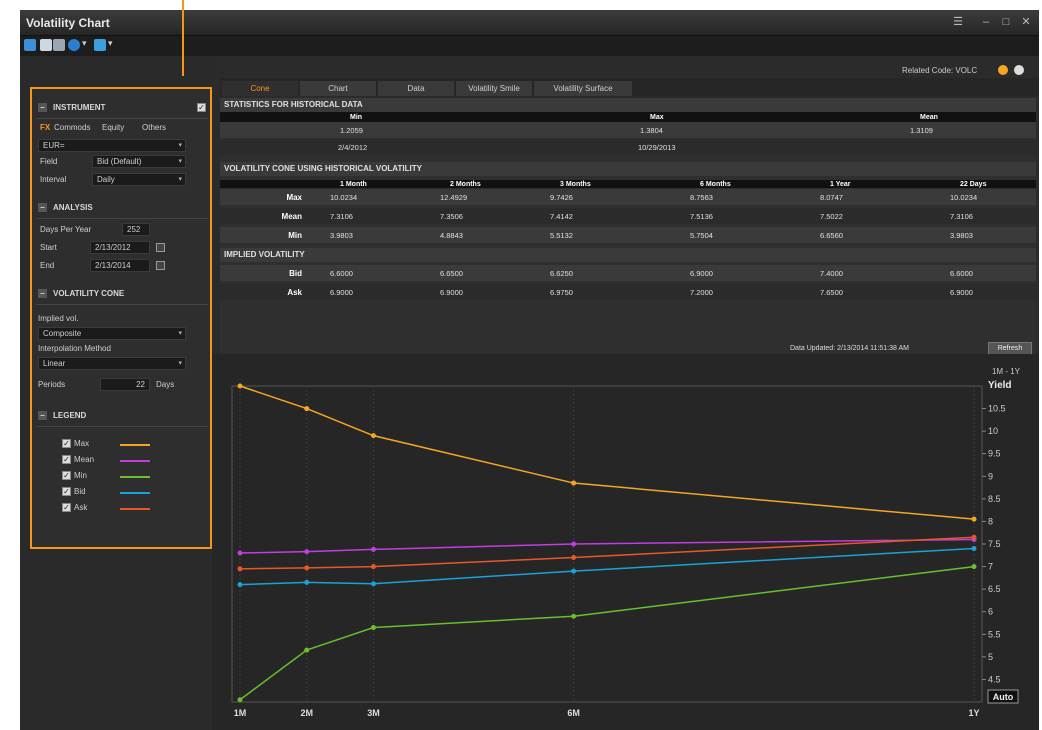 This screenshot has height=730, width=1042. What do you see at coordinates (344, 197) in the screenshot?
I see `cone-cell: 10.0234` at bounding box center [344, 197].